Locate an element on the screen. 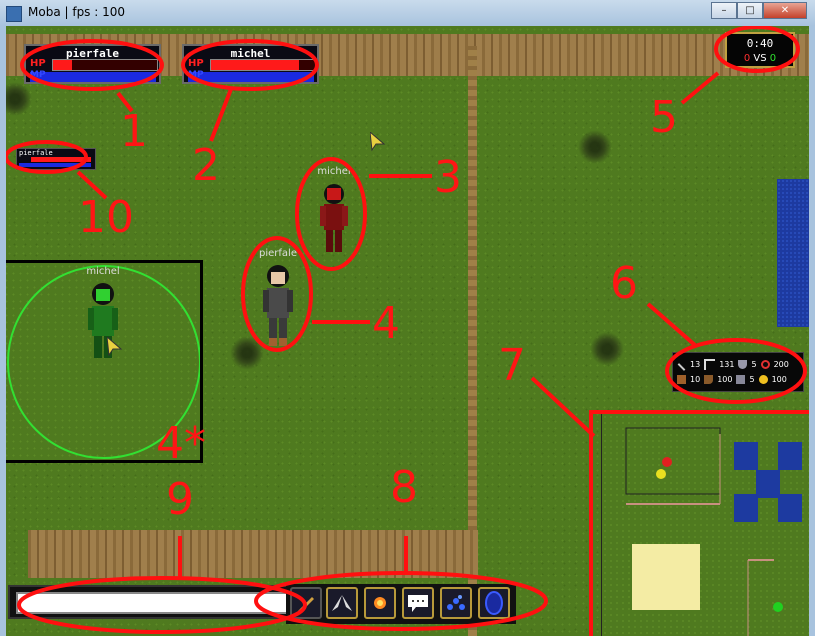 The height and width of the screenshot is (636, 815). stats-panel: 13 131 5 200 10 100 5 100 is located at coordinates (738, 372).